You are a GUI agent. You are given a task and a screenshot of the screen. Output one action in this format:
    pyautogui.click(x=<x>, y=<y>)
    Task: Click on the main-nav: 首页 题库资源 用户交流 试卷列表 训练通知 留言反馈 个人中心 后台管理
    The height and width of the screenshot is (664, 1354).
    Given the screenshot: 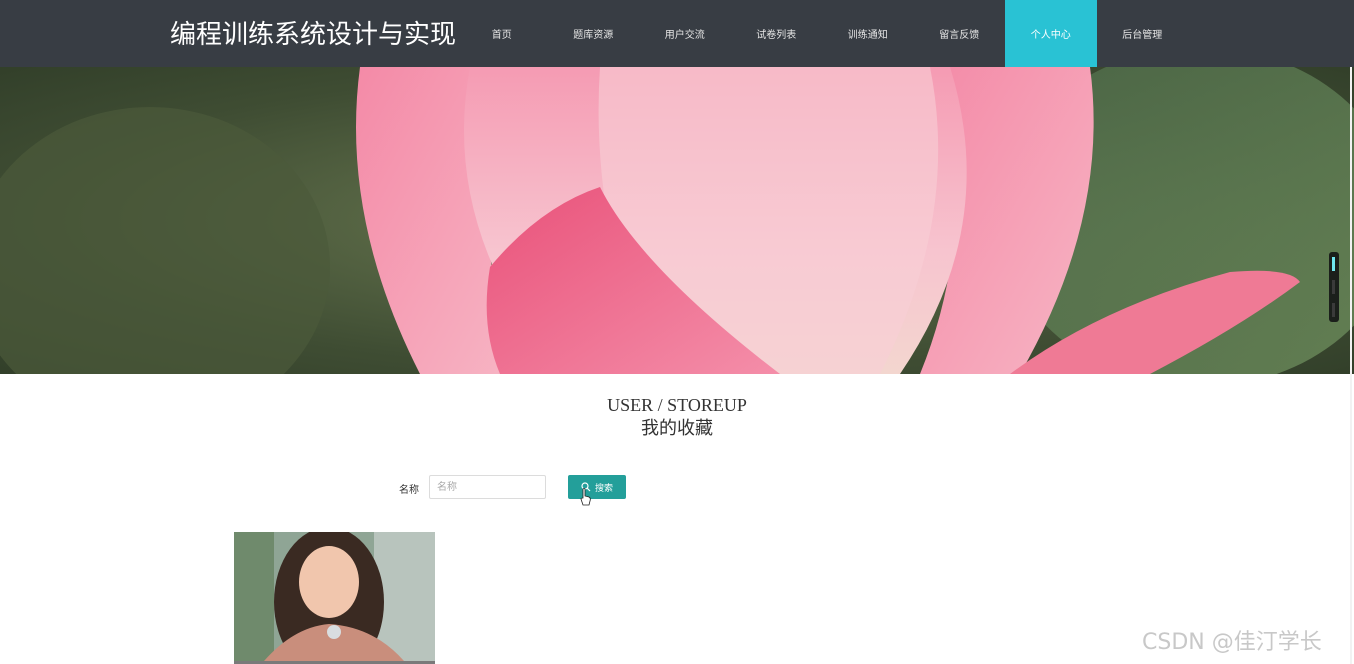 What is the action you would take?
    pyautogui.click(x=822, y=33)
    